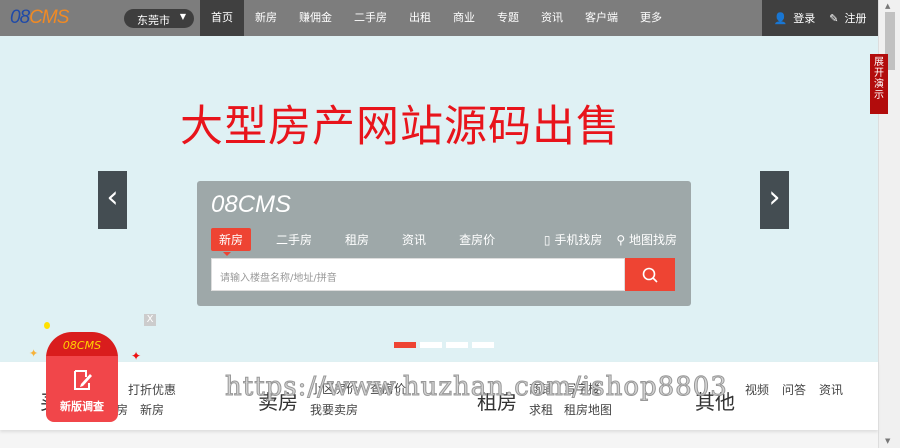 Image resolution: width=900 pixels, height=448 pixels. What do you see at coordinates (541, 409) in the screenshot?
I see `category-link: 求租` at bounding box center [541, 409].